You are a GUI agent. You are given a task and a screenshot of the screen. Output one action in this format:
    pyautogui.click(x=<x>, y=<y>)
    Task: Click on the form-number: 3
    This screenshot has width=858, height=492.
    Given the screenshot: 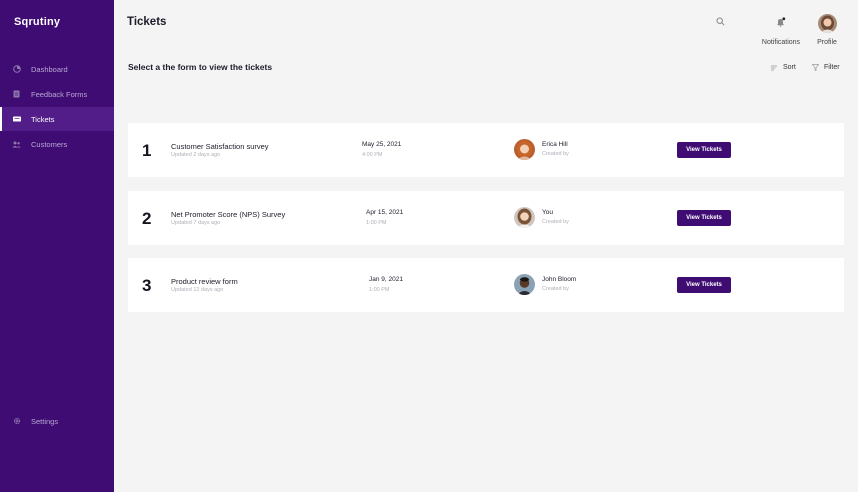 What is the action you would take?
    pyautogui.click(x=147, y=285)
    